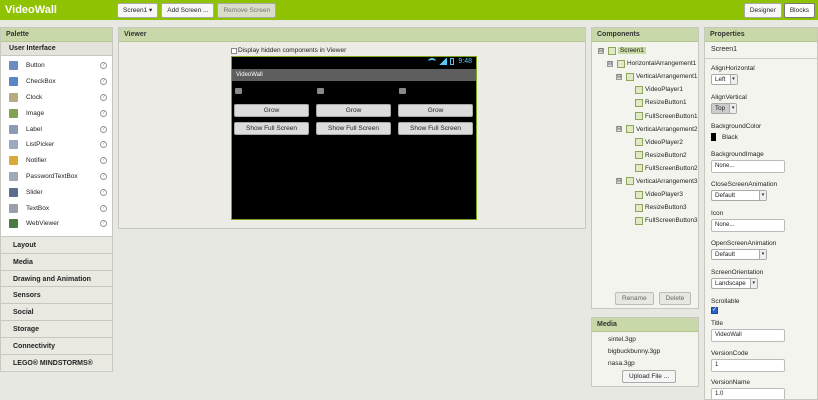  Describe the element at coordinates (234, 50) in the screenshot. I see `display-hidden-checkbox` at that location.